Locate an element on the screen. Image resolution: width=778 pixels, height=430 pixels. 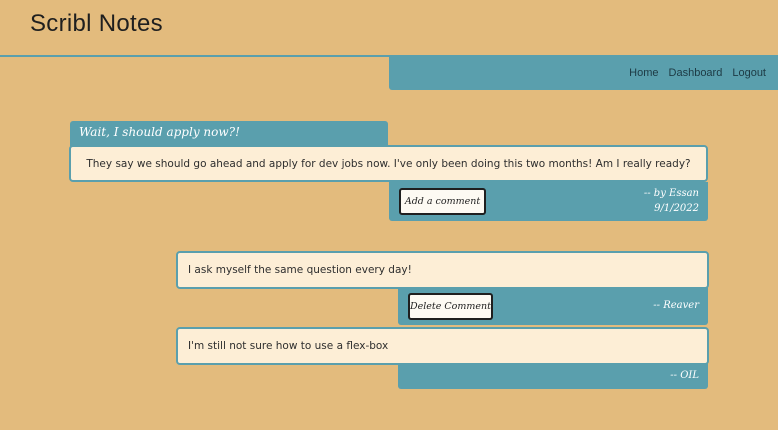
comment-text: I'm still not sure how to use a flex-box is located at coordinates (288, 346).